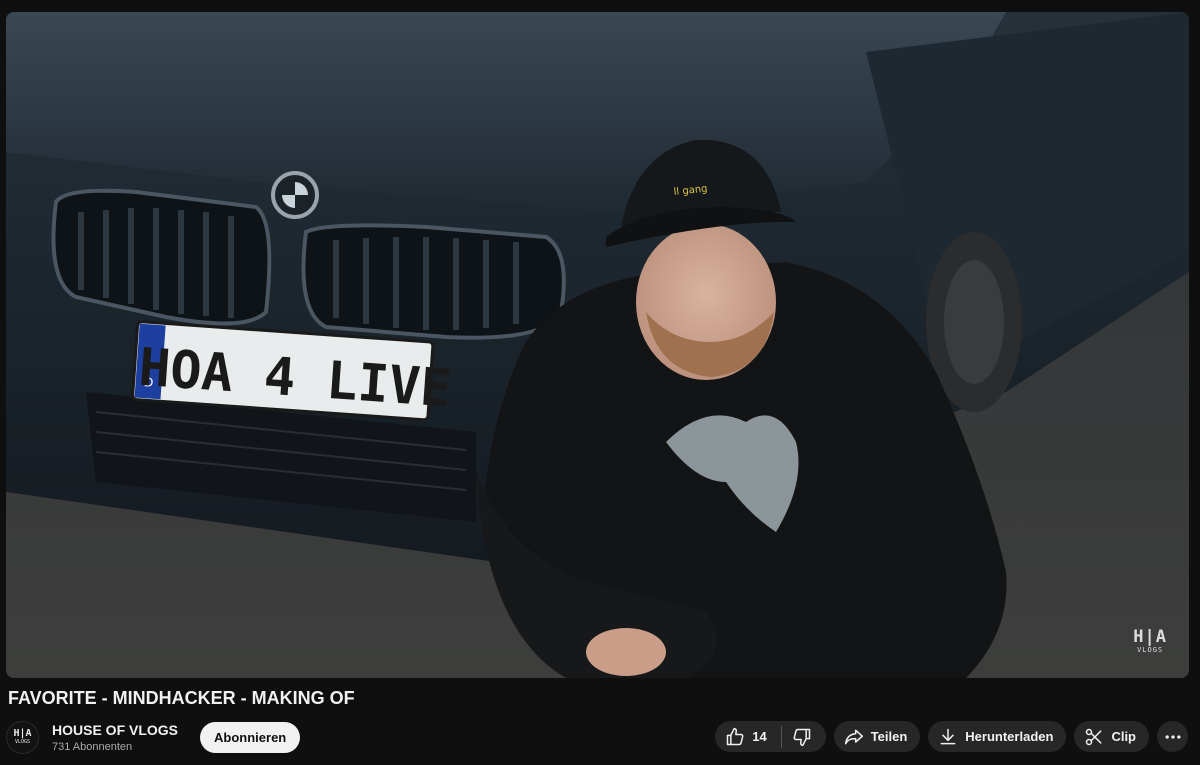  Describe the element at coordinates (747, 736) in the screenshot. I see `like-button: 14` at that location.